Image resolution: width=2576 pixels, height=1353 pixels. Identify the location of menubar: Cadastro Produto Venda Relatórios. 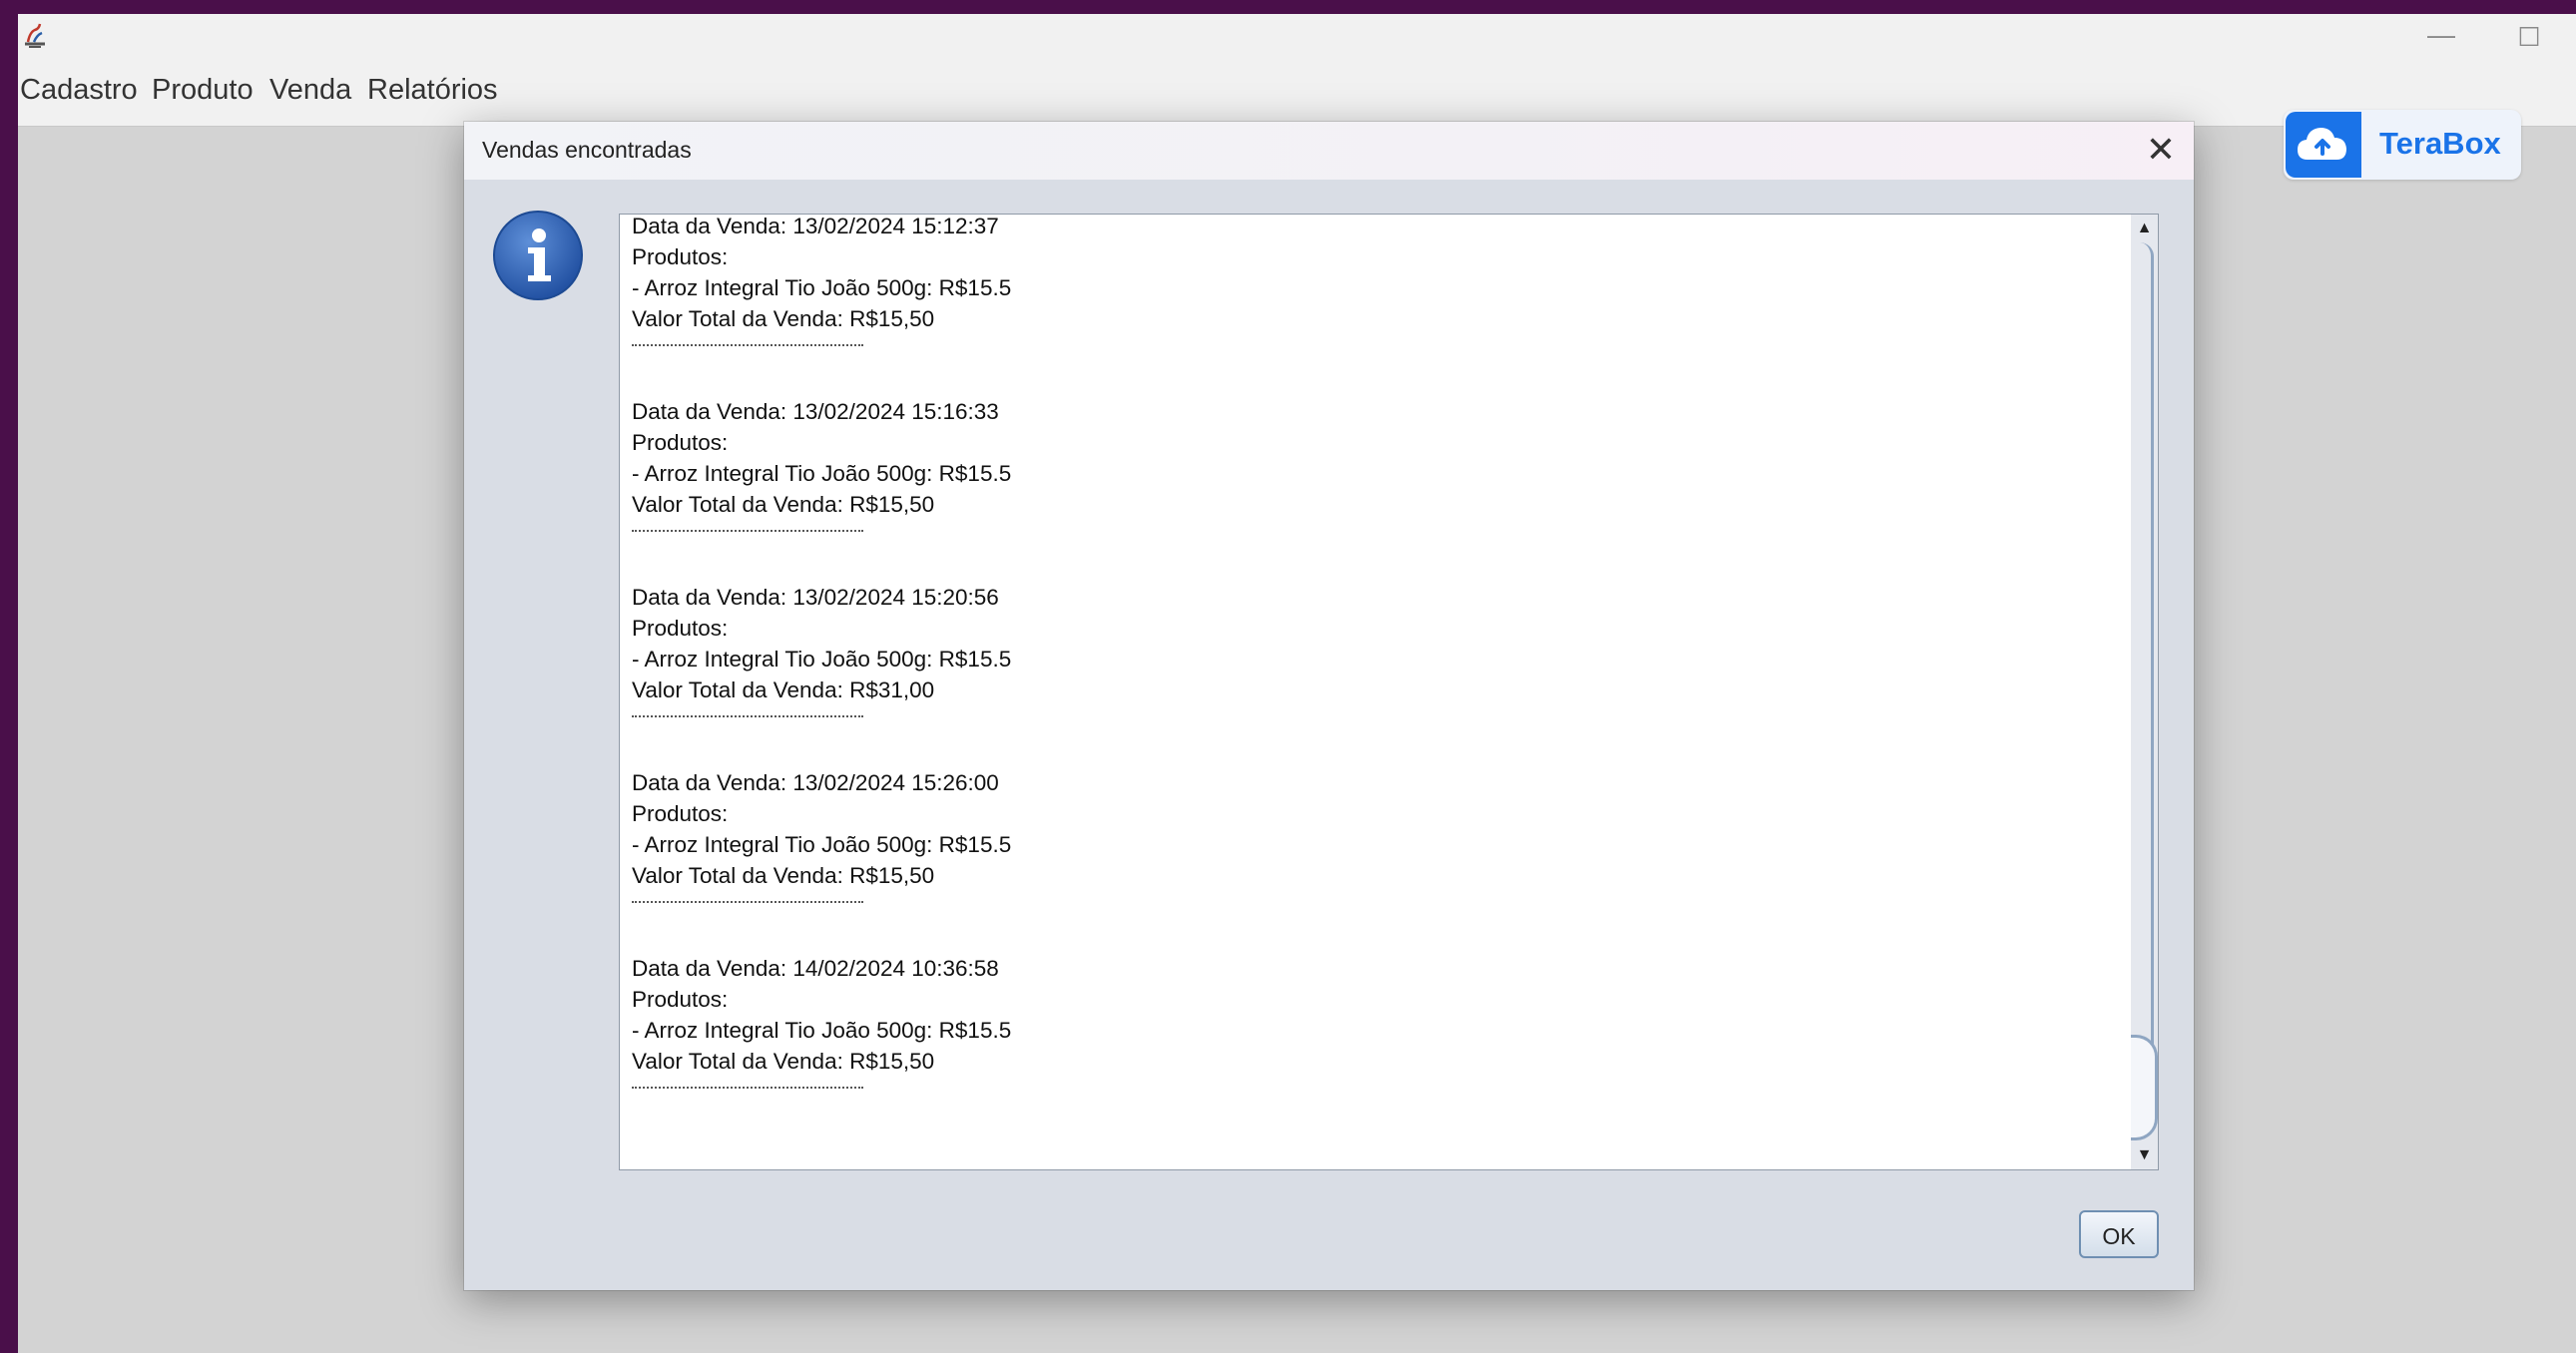
(1297, 94).